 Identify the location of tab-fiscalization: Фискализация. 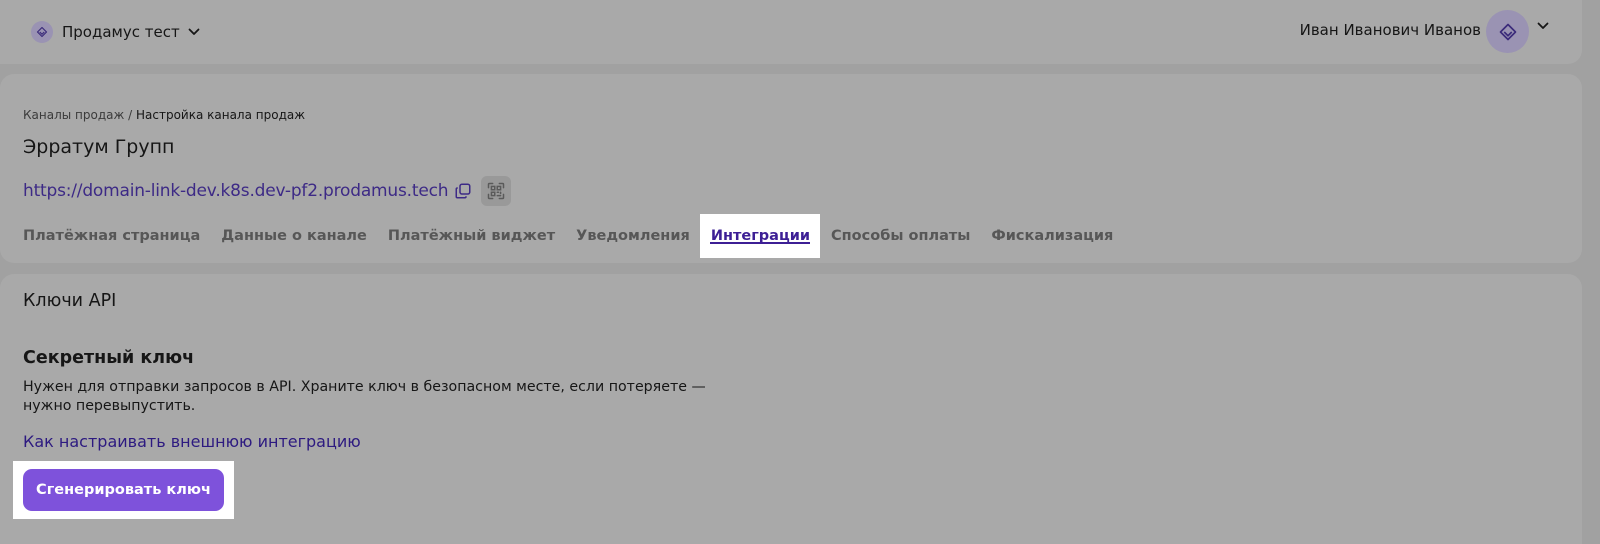
(1051, 236).